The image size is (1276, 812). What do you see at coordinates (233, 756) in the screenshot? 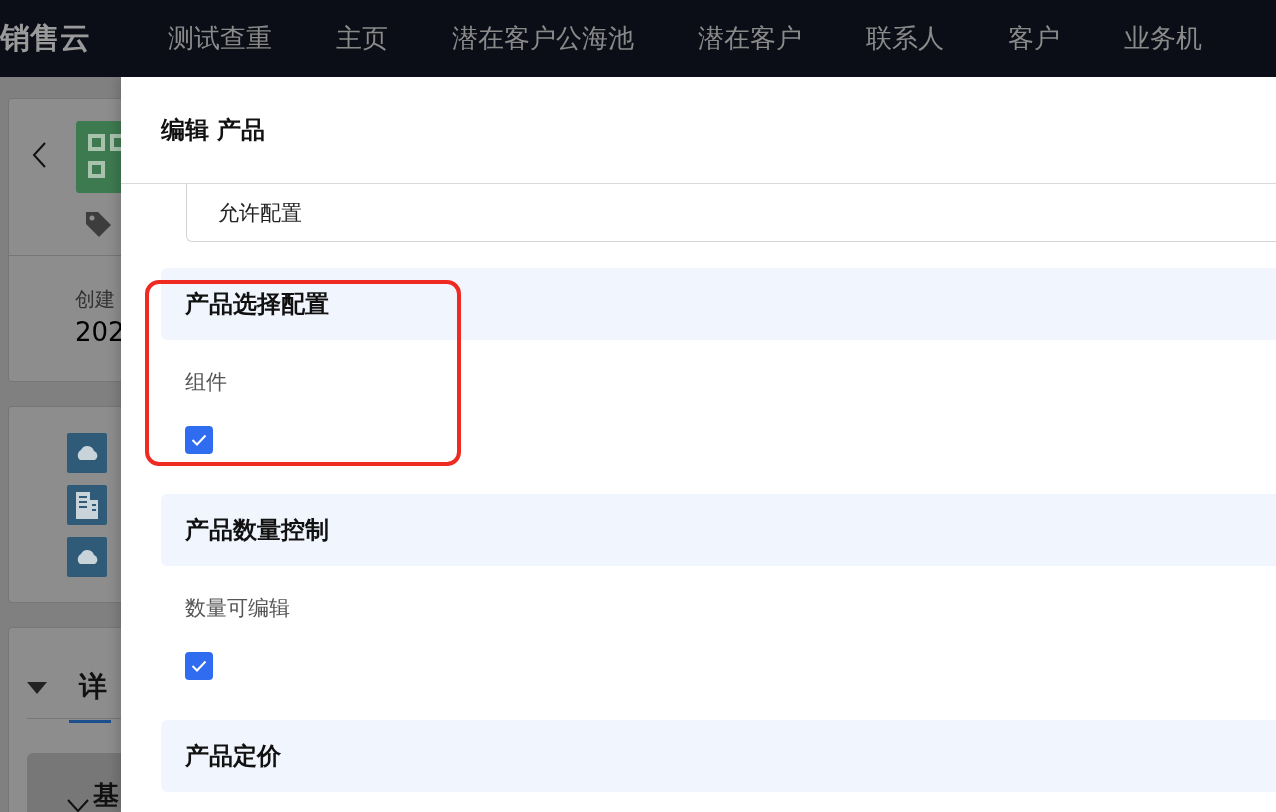
I see `section-title: 产品定价` at bounding box center [233, 756].